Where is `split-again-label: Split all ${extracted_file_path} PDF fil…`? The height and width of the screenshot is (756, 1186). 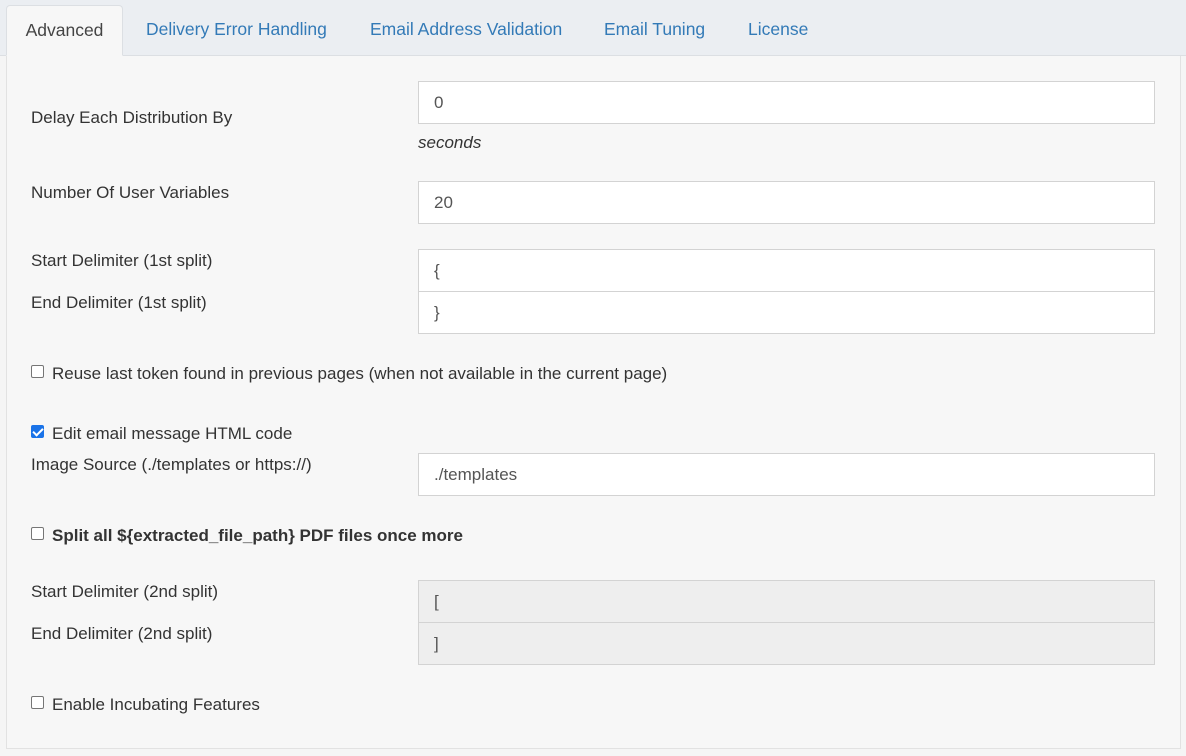
split-again-label: Split all ${extracted_file_path} PDF fil… is located at coordinates (257, 535).